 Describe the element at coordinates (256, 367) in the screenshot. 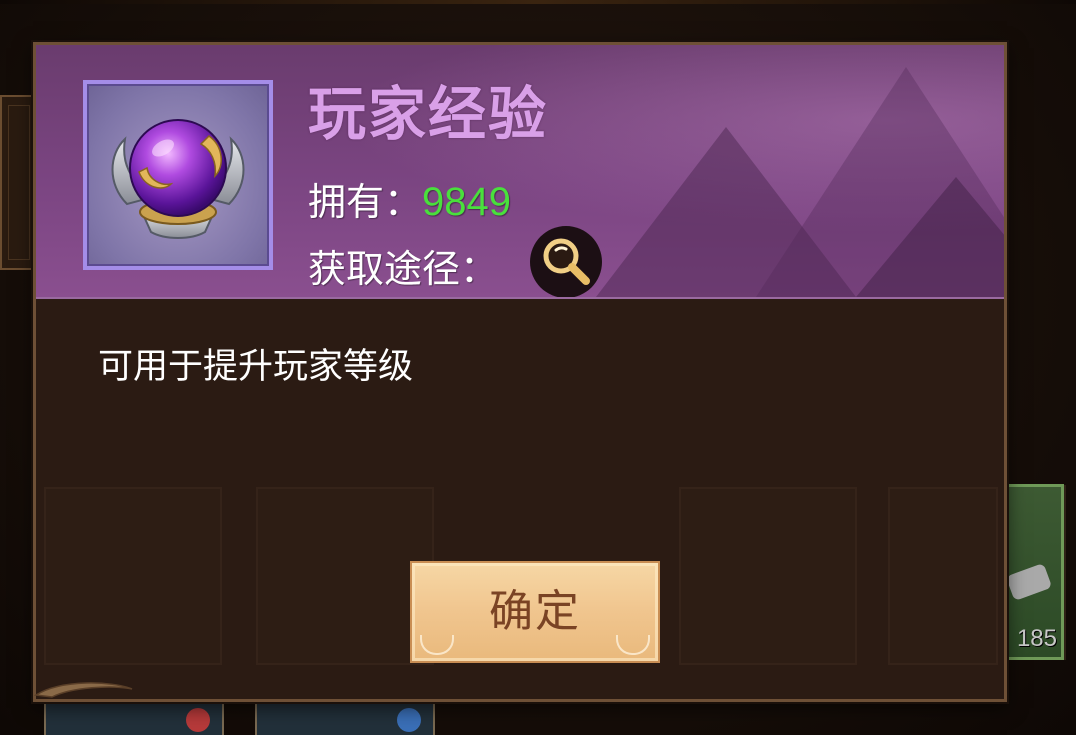

I see `item-description: 可用于提升玩家等级` at that location.